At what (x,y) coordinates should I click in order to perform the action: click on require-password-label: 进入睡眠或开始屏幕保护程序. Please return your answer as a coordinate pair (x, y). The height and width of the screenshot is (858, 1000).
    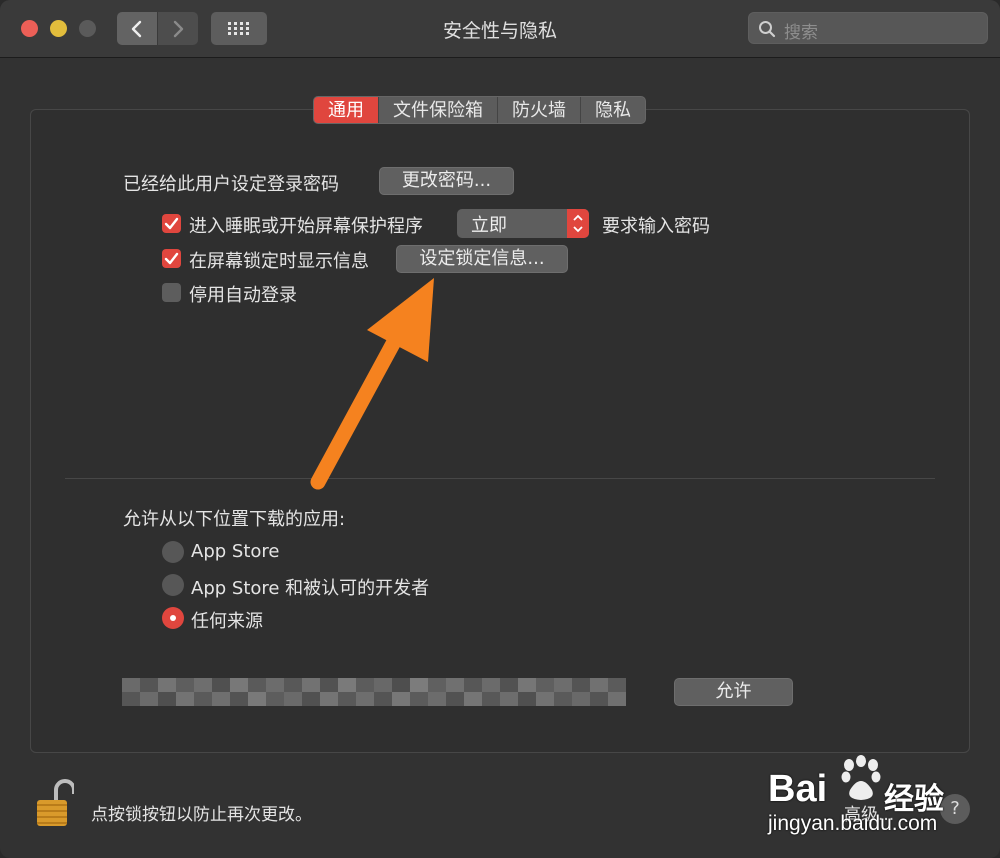
    Looking at the image, I should click on (306, 226).